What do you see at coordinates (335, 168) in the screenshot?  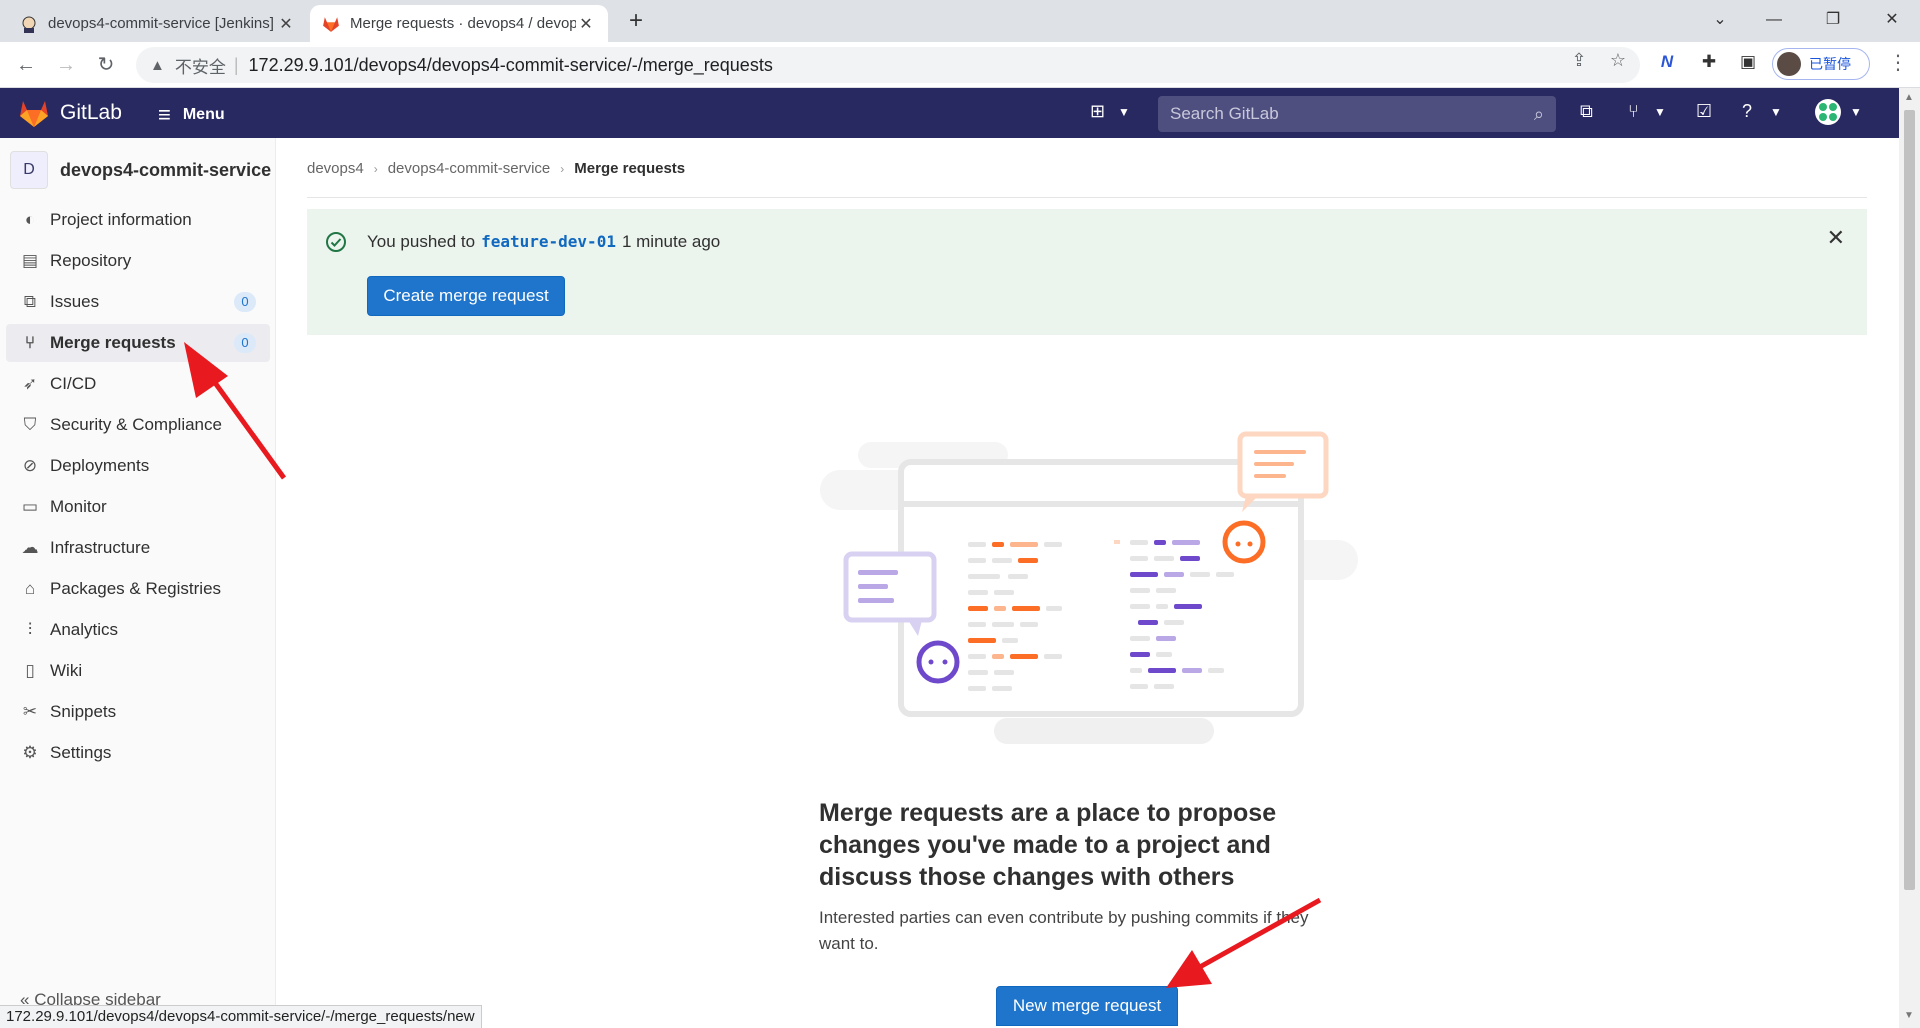 I see `breadcrumb-link-group: devops4` at bounding box center [335, 168].